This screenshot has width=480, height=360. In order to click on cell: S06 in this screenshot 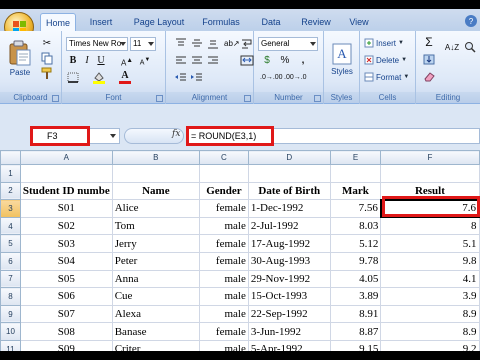, I will do `click(66, 296)`.